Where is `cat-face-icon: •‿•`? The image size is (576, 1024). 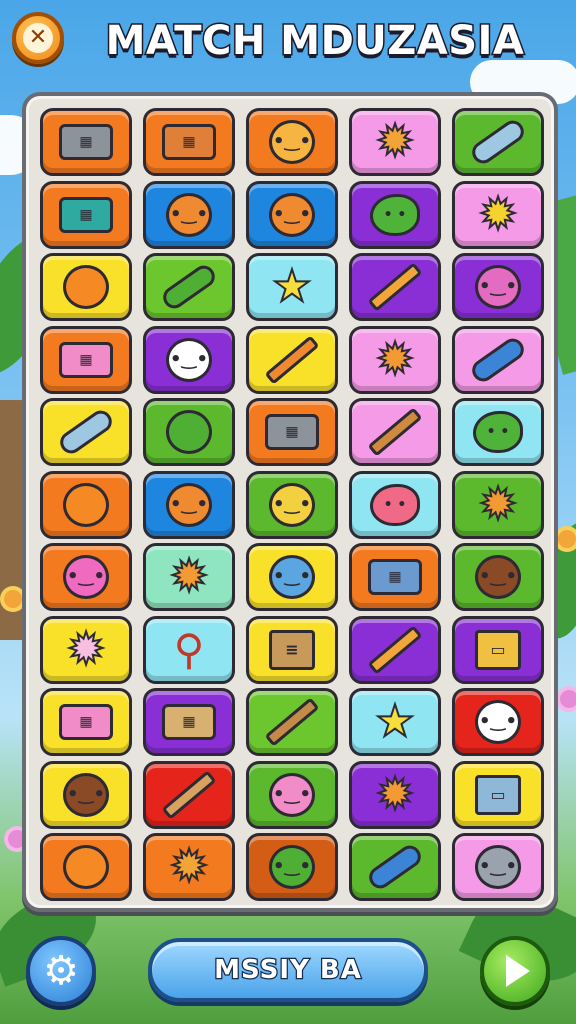 cat-face-icon: •‿• is located at coordinates (292, 142).